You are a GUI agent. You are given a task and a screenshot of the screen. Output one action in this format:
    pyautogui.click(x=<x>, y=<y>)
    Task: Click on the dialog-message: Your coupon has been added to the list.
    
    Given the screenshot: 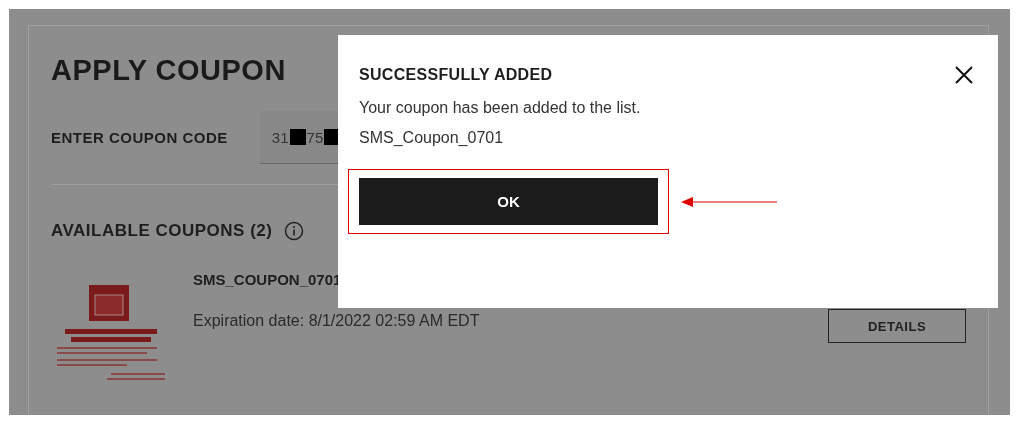 What is the action you would take?
    pyautogui.click(x=500, y=108)
    